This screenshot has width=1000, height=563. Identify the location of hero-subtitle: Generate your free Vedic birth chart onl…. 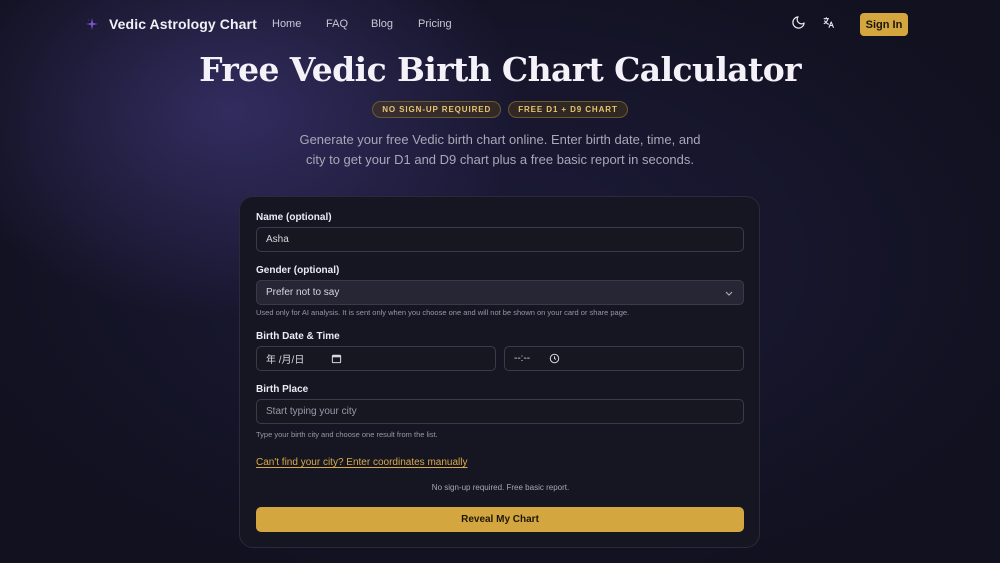
(500, 149).